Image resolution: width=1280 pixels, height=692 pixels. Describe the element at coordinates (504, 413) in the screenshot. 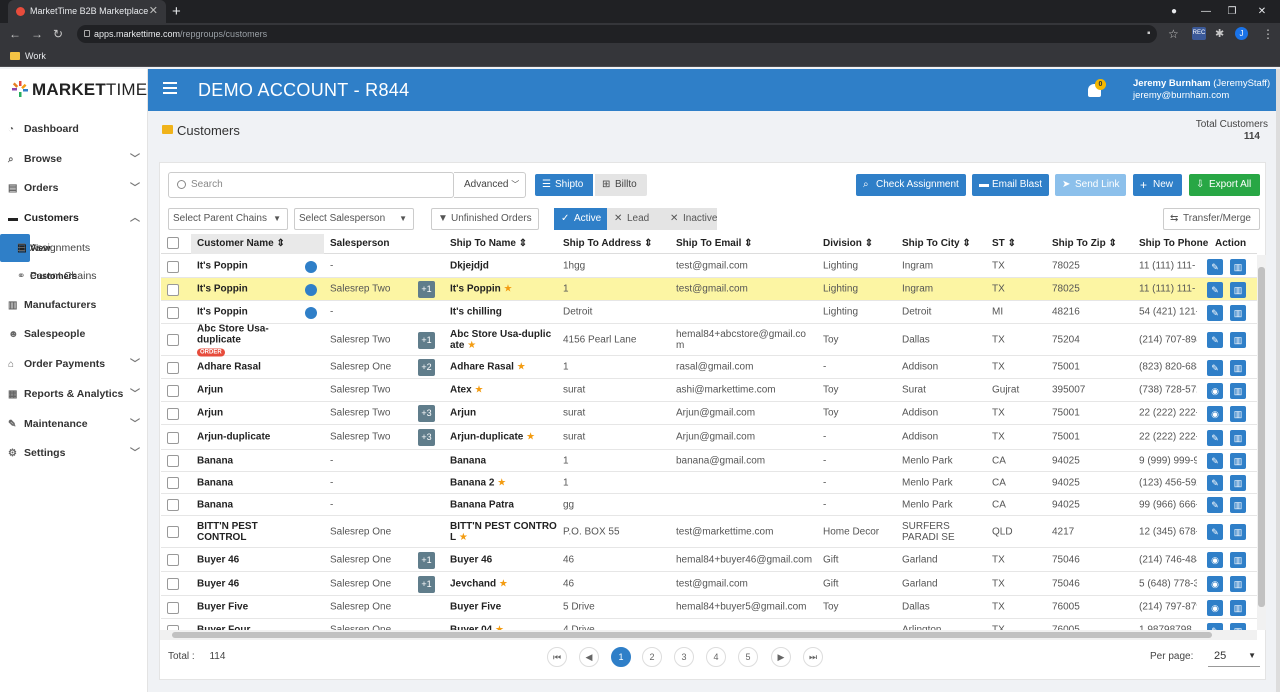

I see `ship-to-name-cell: Arjun` at that location.